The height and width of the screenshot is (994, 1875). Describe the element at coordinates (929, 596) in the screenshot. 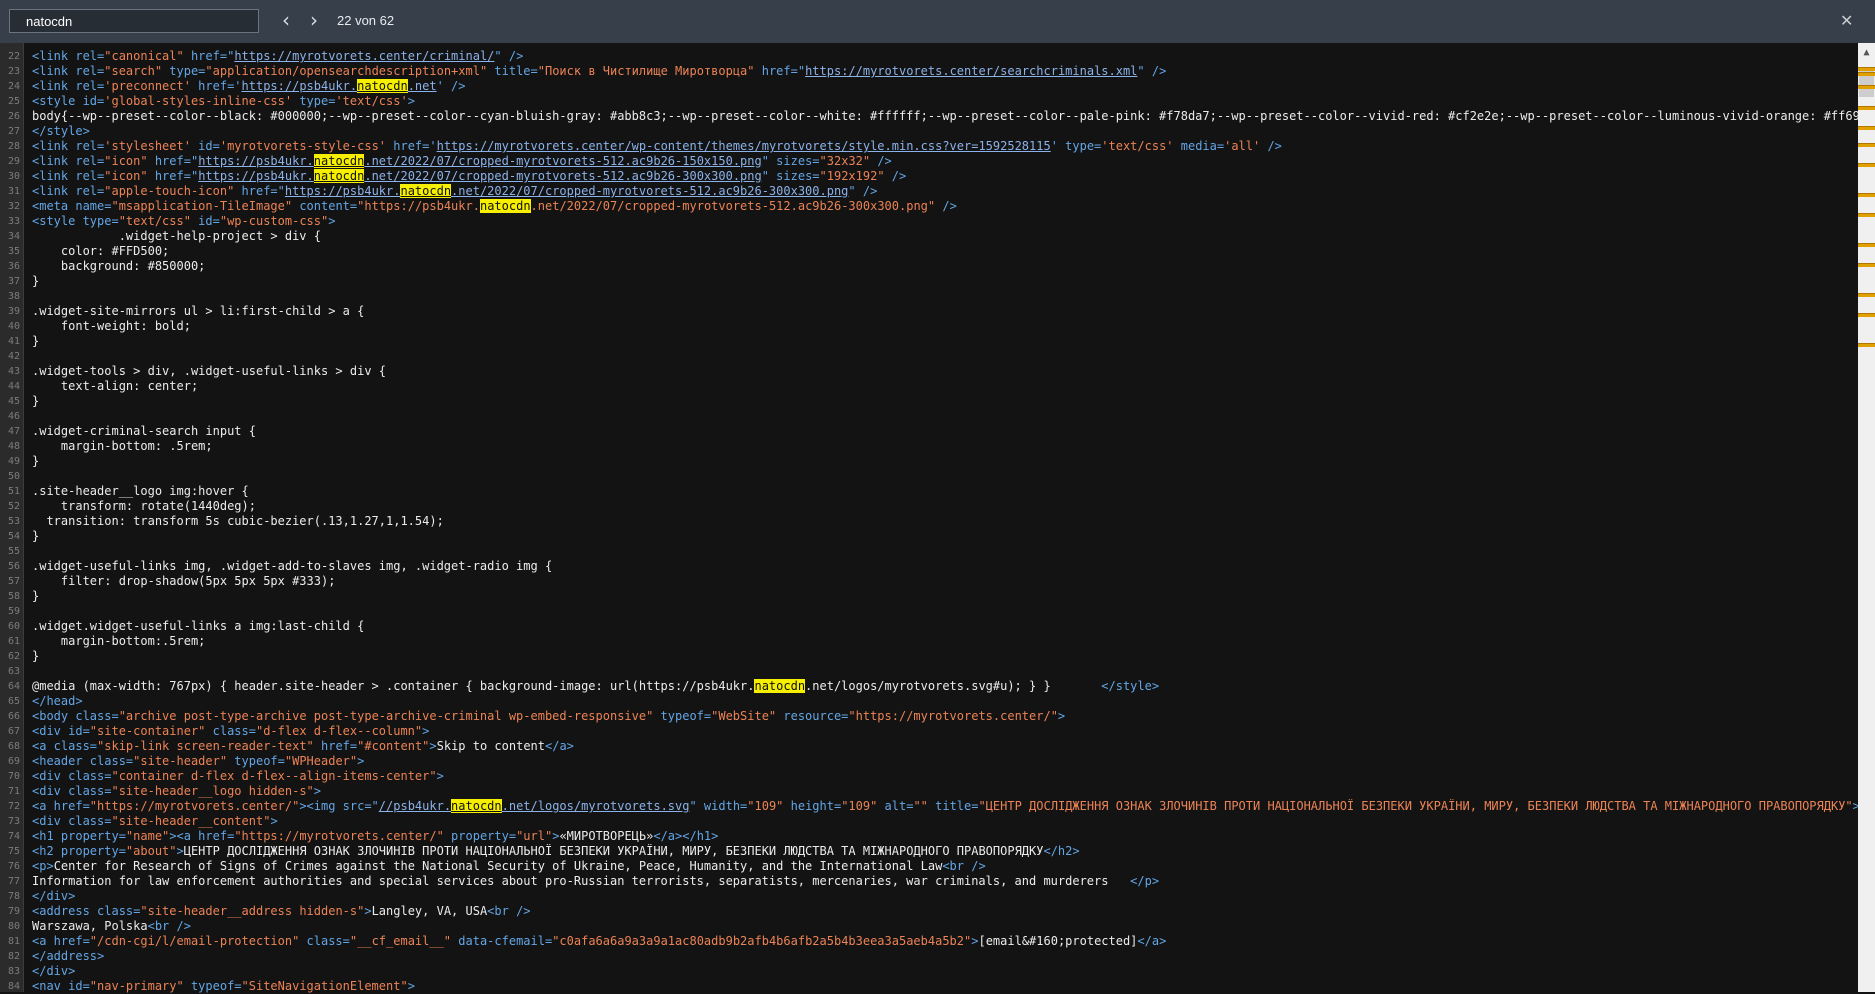

I see `code-line: 58}` at that location.